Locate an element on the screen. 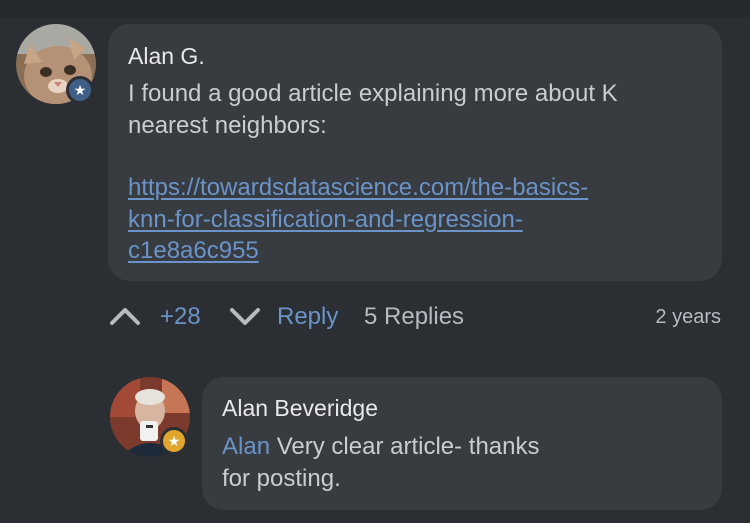 The image size is (750, 523). upvote-button is located at coordinates (125, 322).